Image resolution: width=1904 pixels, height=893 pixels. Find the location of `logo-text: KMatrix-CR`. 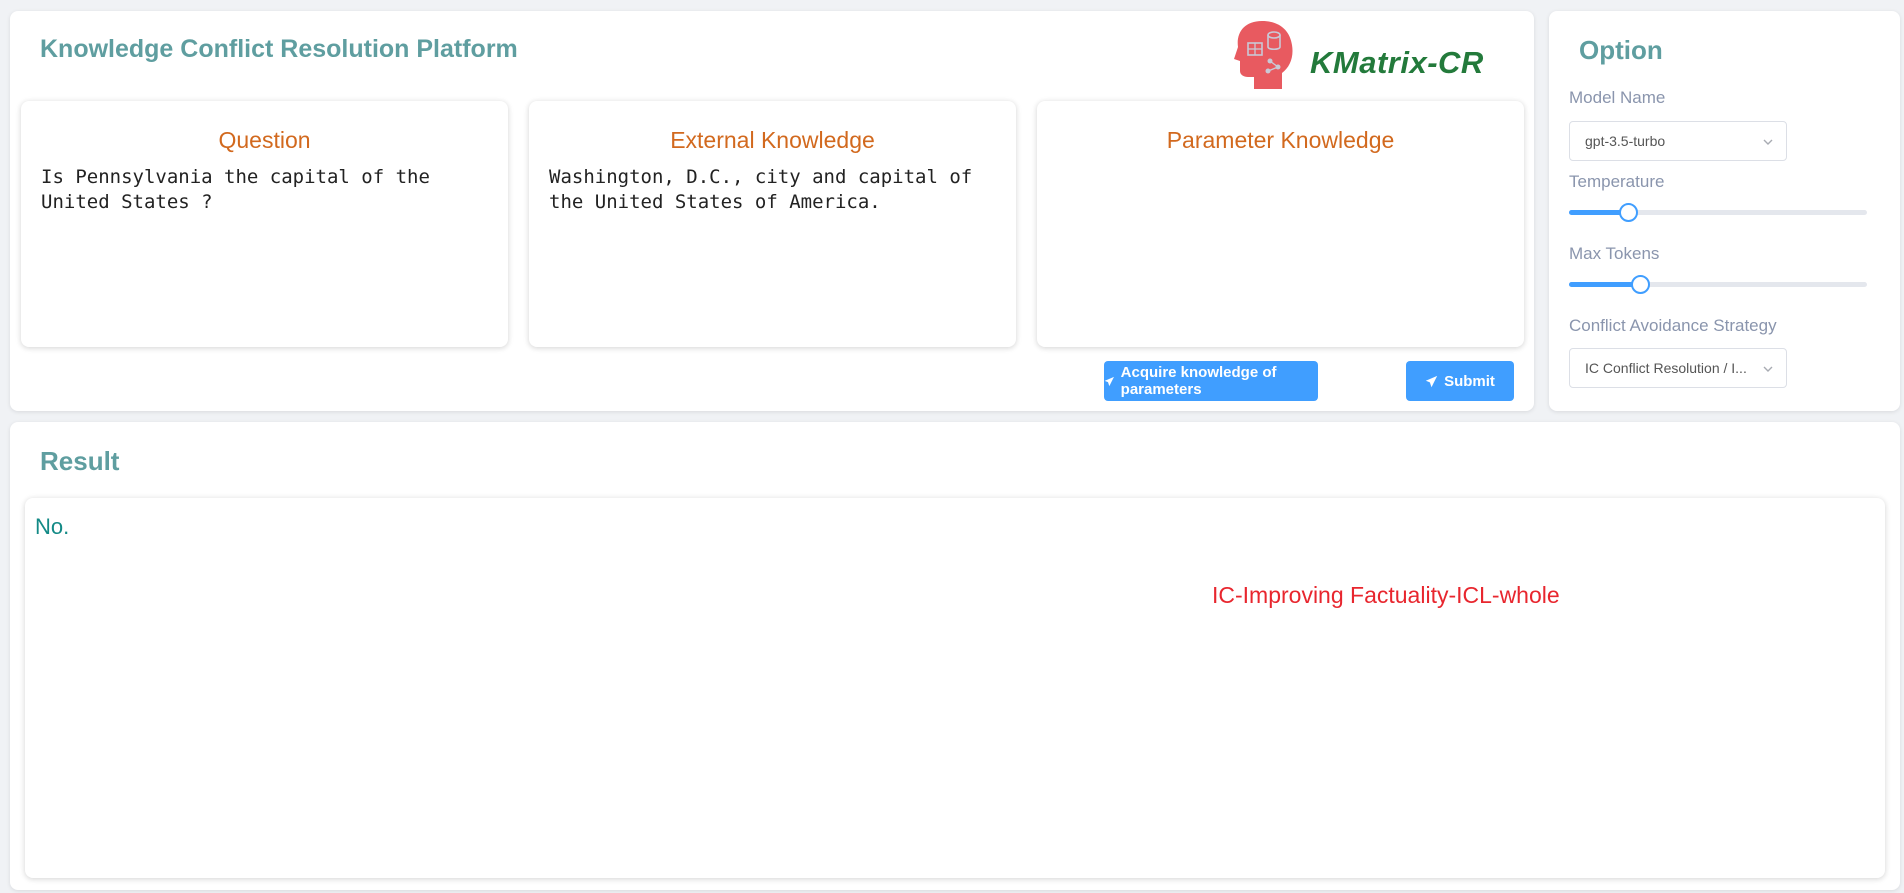

logo-text: KMatrix-CR is located at coordinates (1397, 62).